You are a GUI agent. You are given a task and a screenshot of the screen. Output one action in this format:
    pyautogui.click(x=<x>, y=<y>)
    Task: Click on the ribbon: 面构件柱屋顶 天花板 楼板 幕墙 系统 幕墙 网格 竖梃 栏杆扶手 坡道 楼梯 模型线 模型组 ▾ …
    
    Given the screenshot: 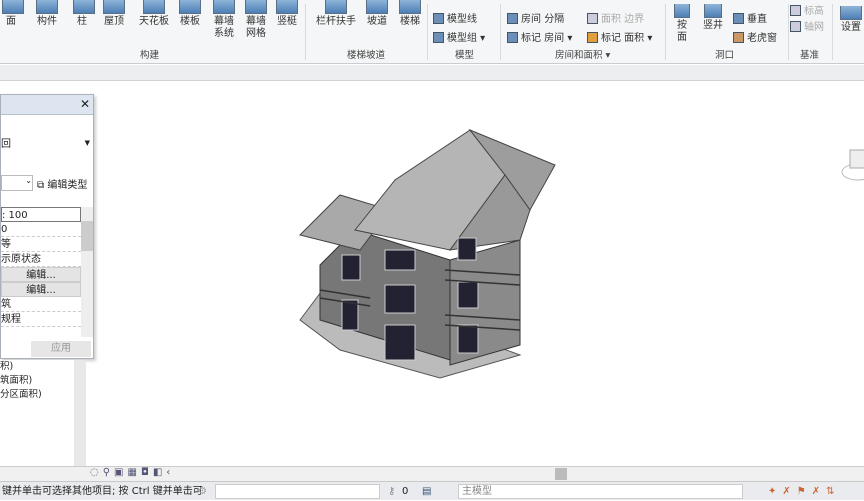 What is the action you would take?
    pyautogui.click(x=432, y=32)
    